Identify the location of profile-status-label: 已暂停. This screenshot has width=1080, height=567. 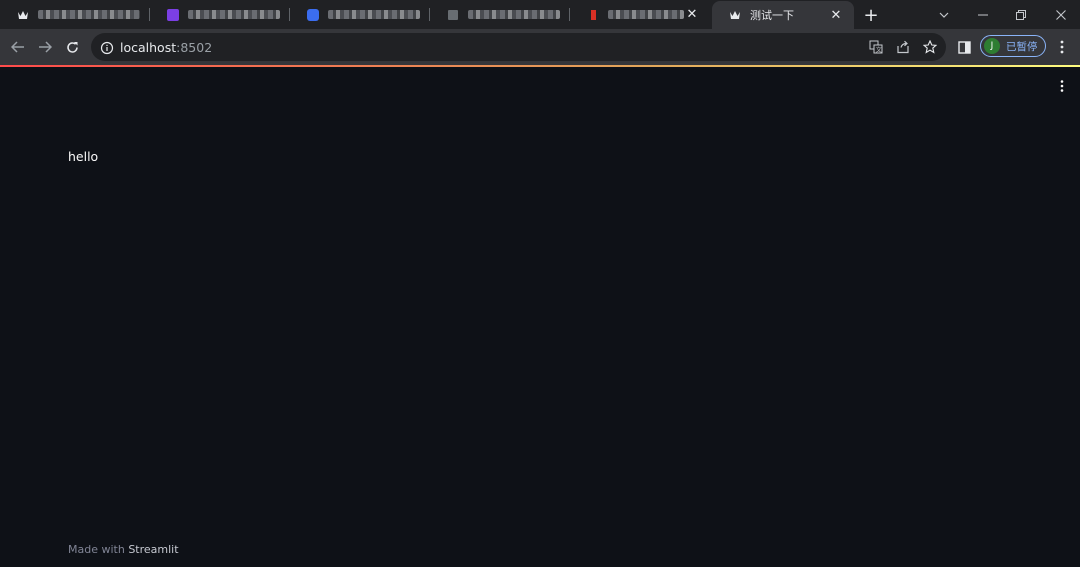
(1022, 46).